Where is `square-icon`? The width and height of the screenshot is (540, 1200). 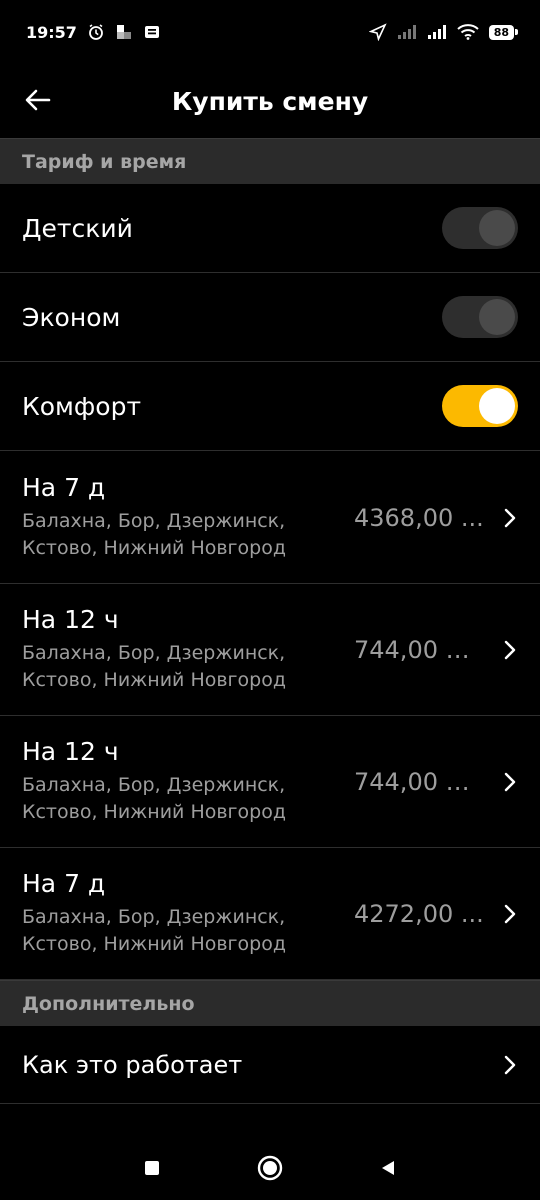
square-icon is located at coordinates (152, 1168).